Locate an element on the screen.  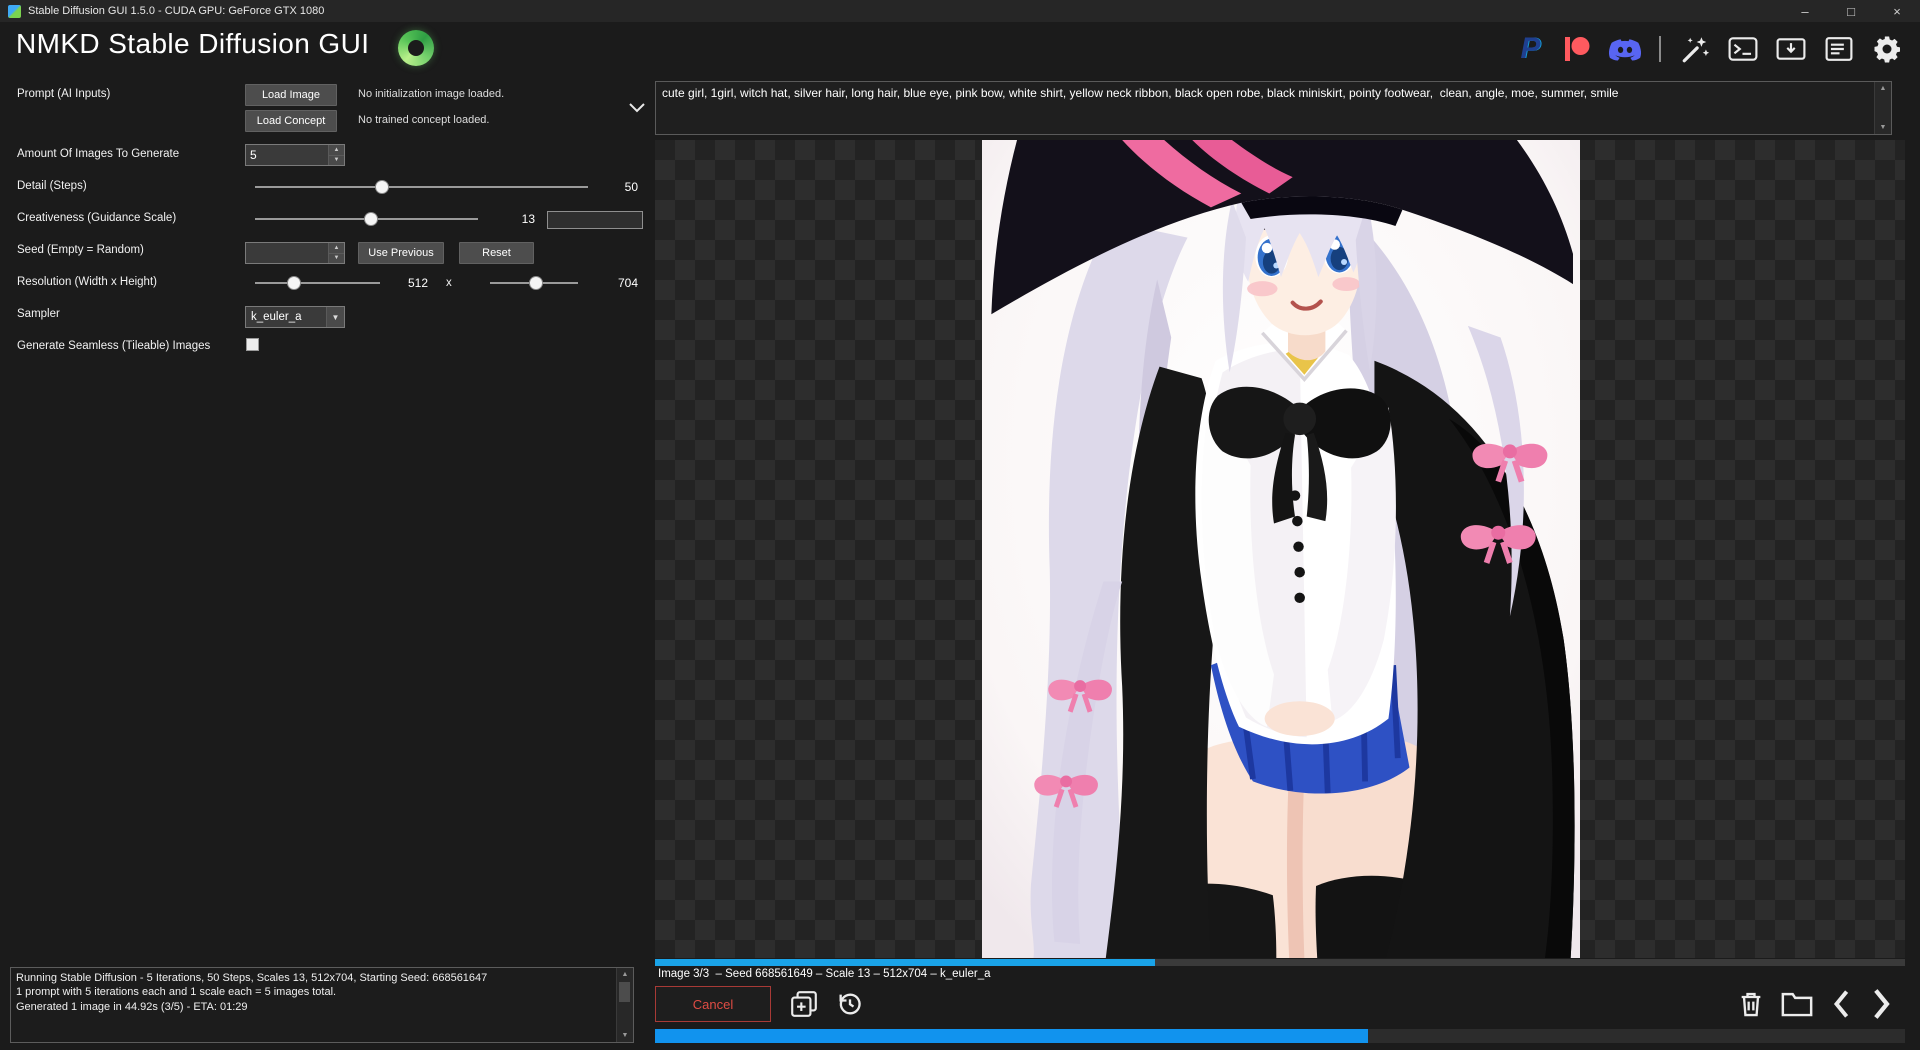
amount-spinner: ▲ ▼ is located at coordinates (336, 155).